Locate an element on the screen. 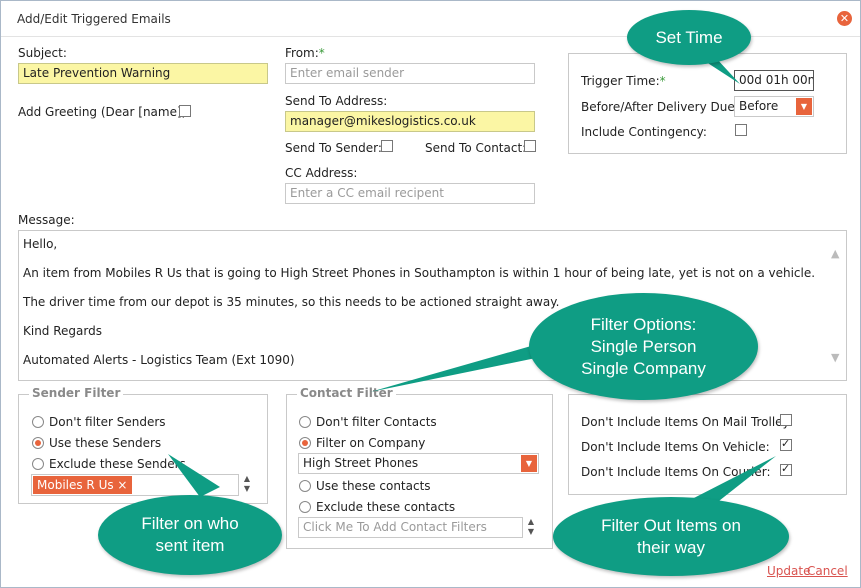 The width and height of the screenshot is (861, 588). sender-radio-use is located at coordinates (38, 443).